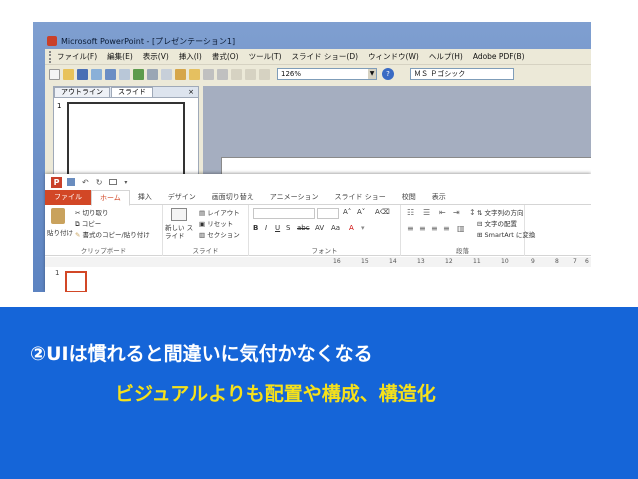  I want to click on char-spacing-icon: AV, so click(319, 228).